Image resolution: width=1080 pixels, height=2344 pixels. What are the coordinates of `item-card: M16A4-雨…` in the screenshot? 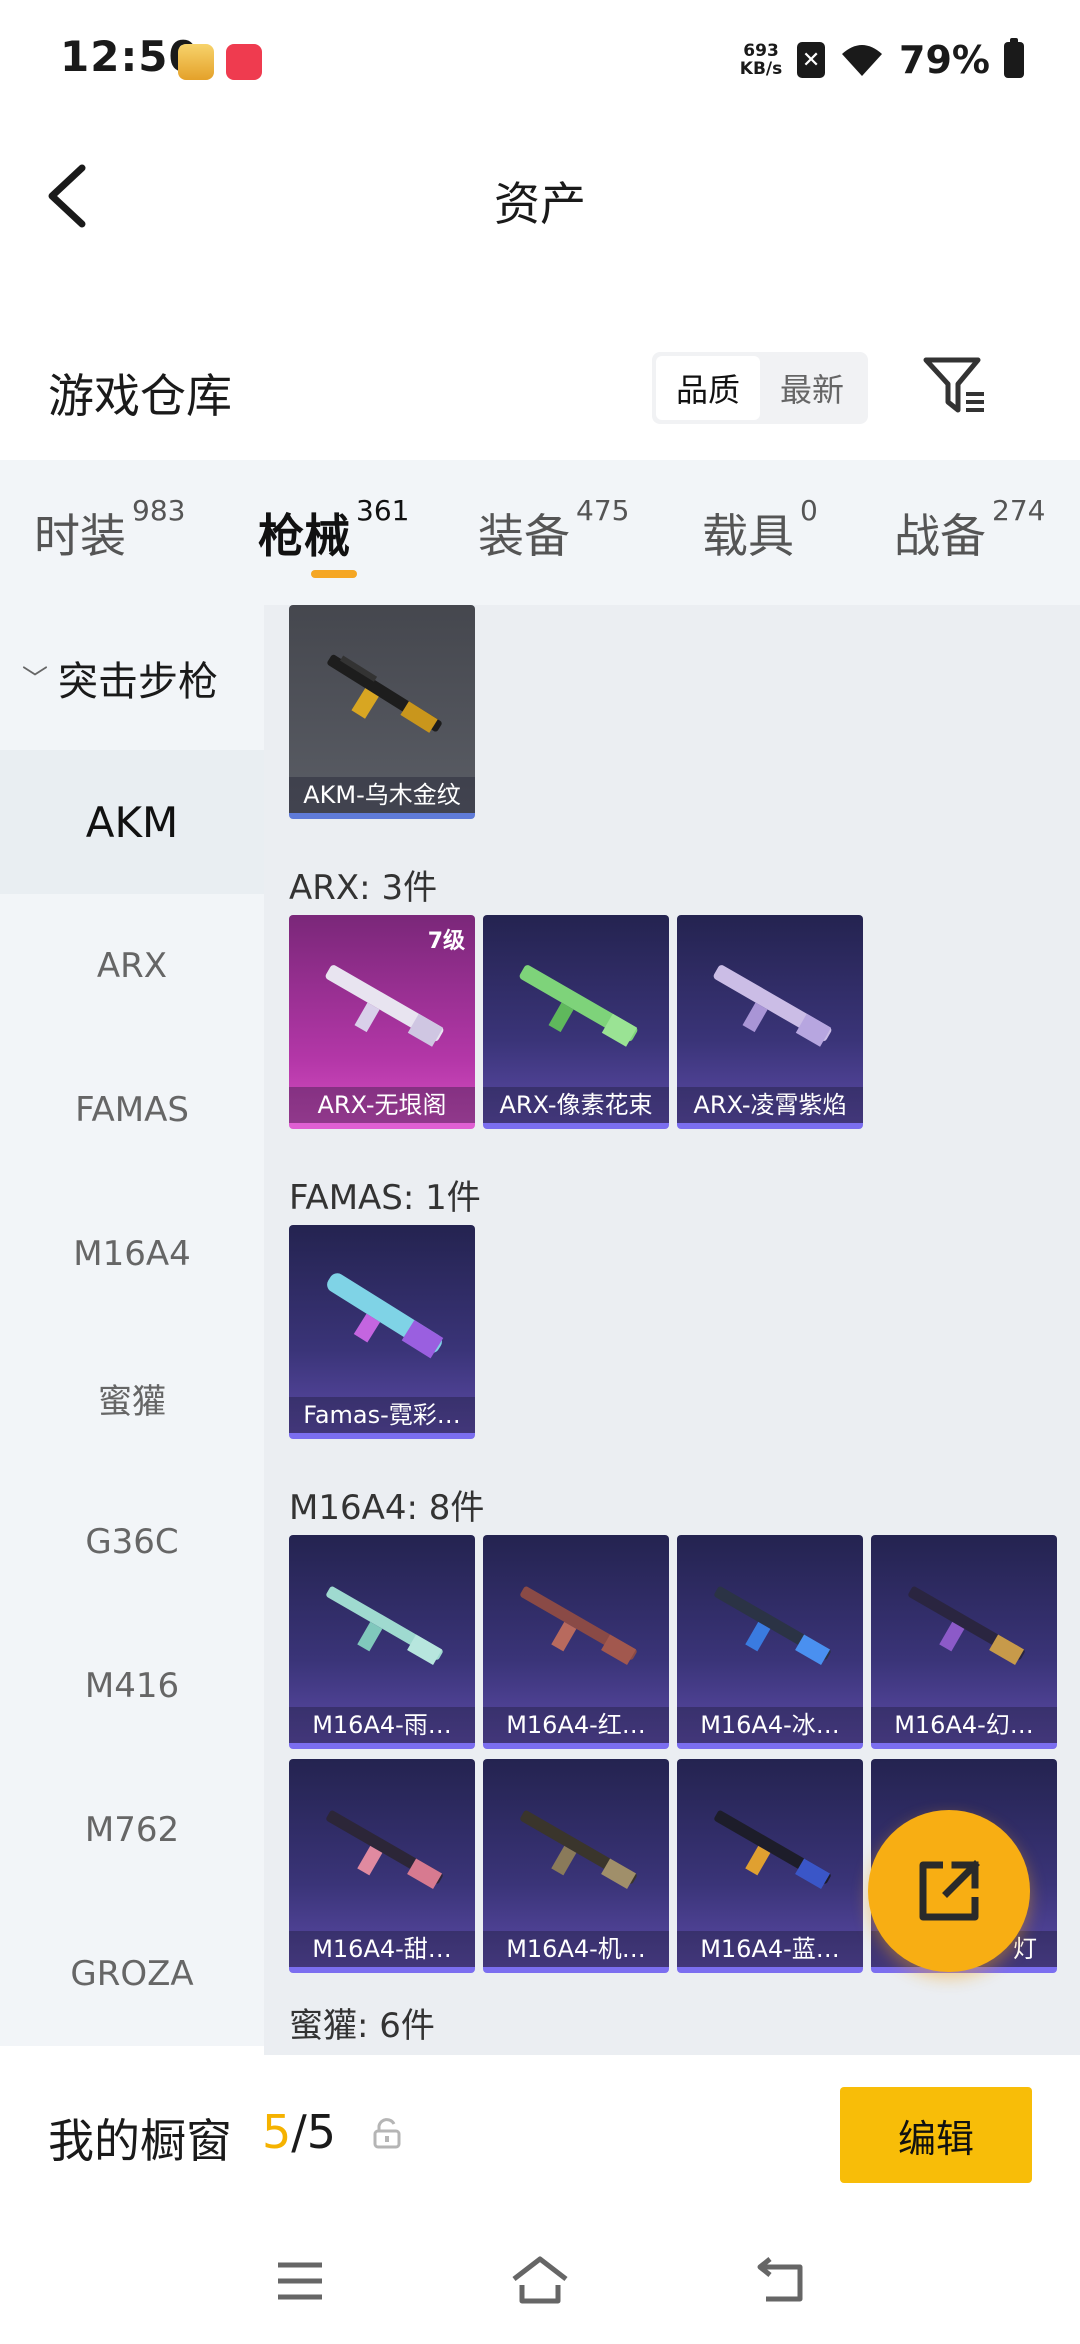 It's located at (382, 1642).